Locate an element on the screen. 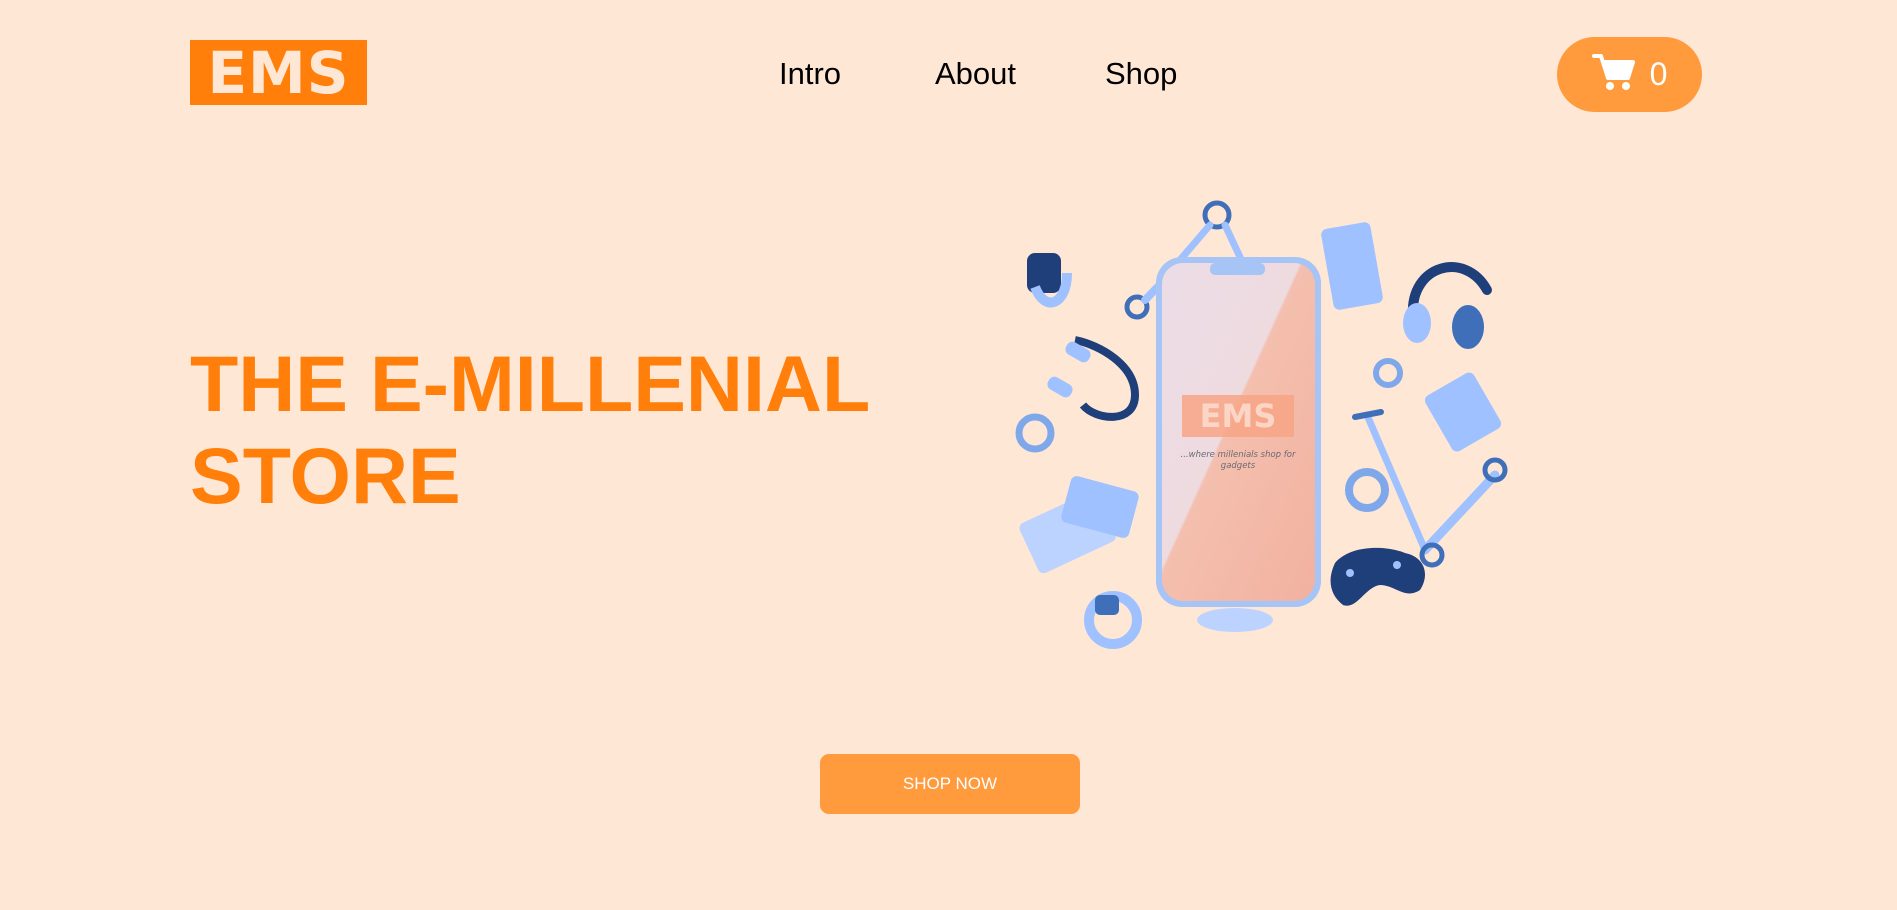 This screenshot has height=910, width=1897. cart-count: 0 is located at coordinates (1658, 74).